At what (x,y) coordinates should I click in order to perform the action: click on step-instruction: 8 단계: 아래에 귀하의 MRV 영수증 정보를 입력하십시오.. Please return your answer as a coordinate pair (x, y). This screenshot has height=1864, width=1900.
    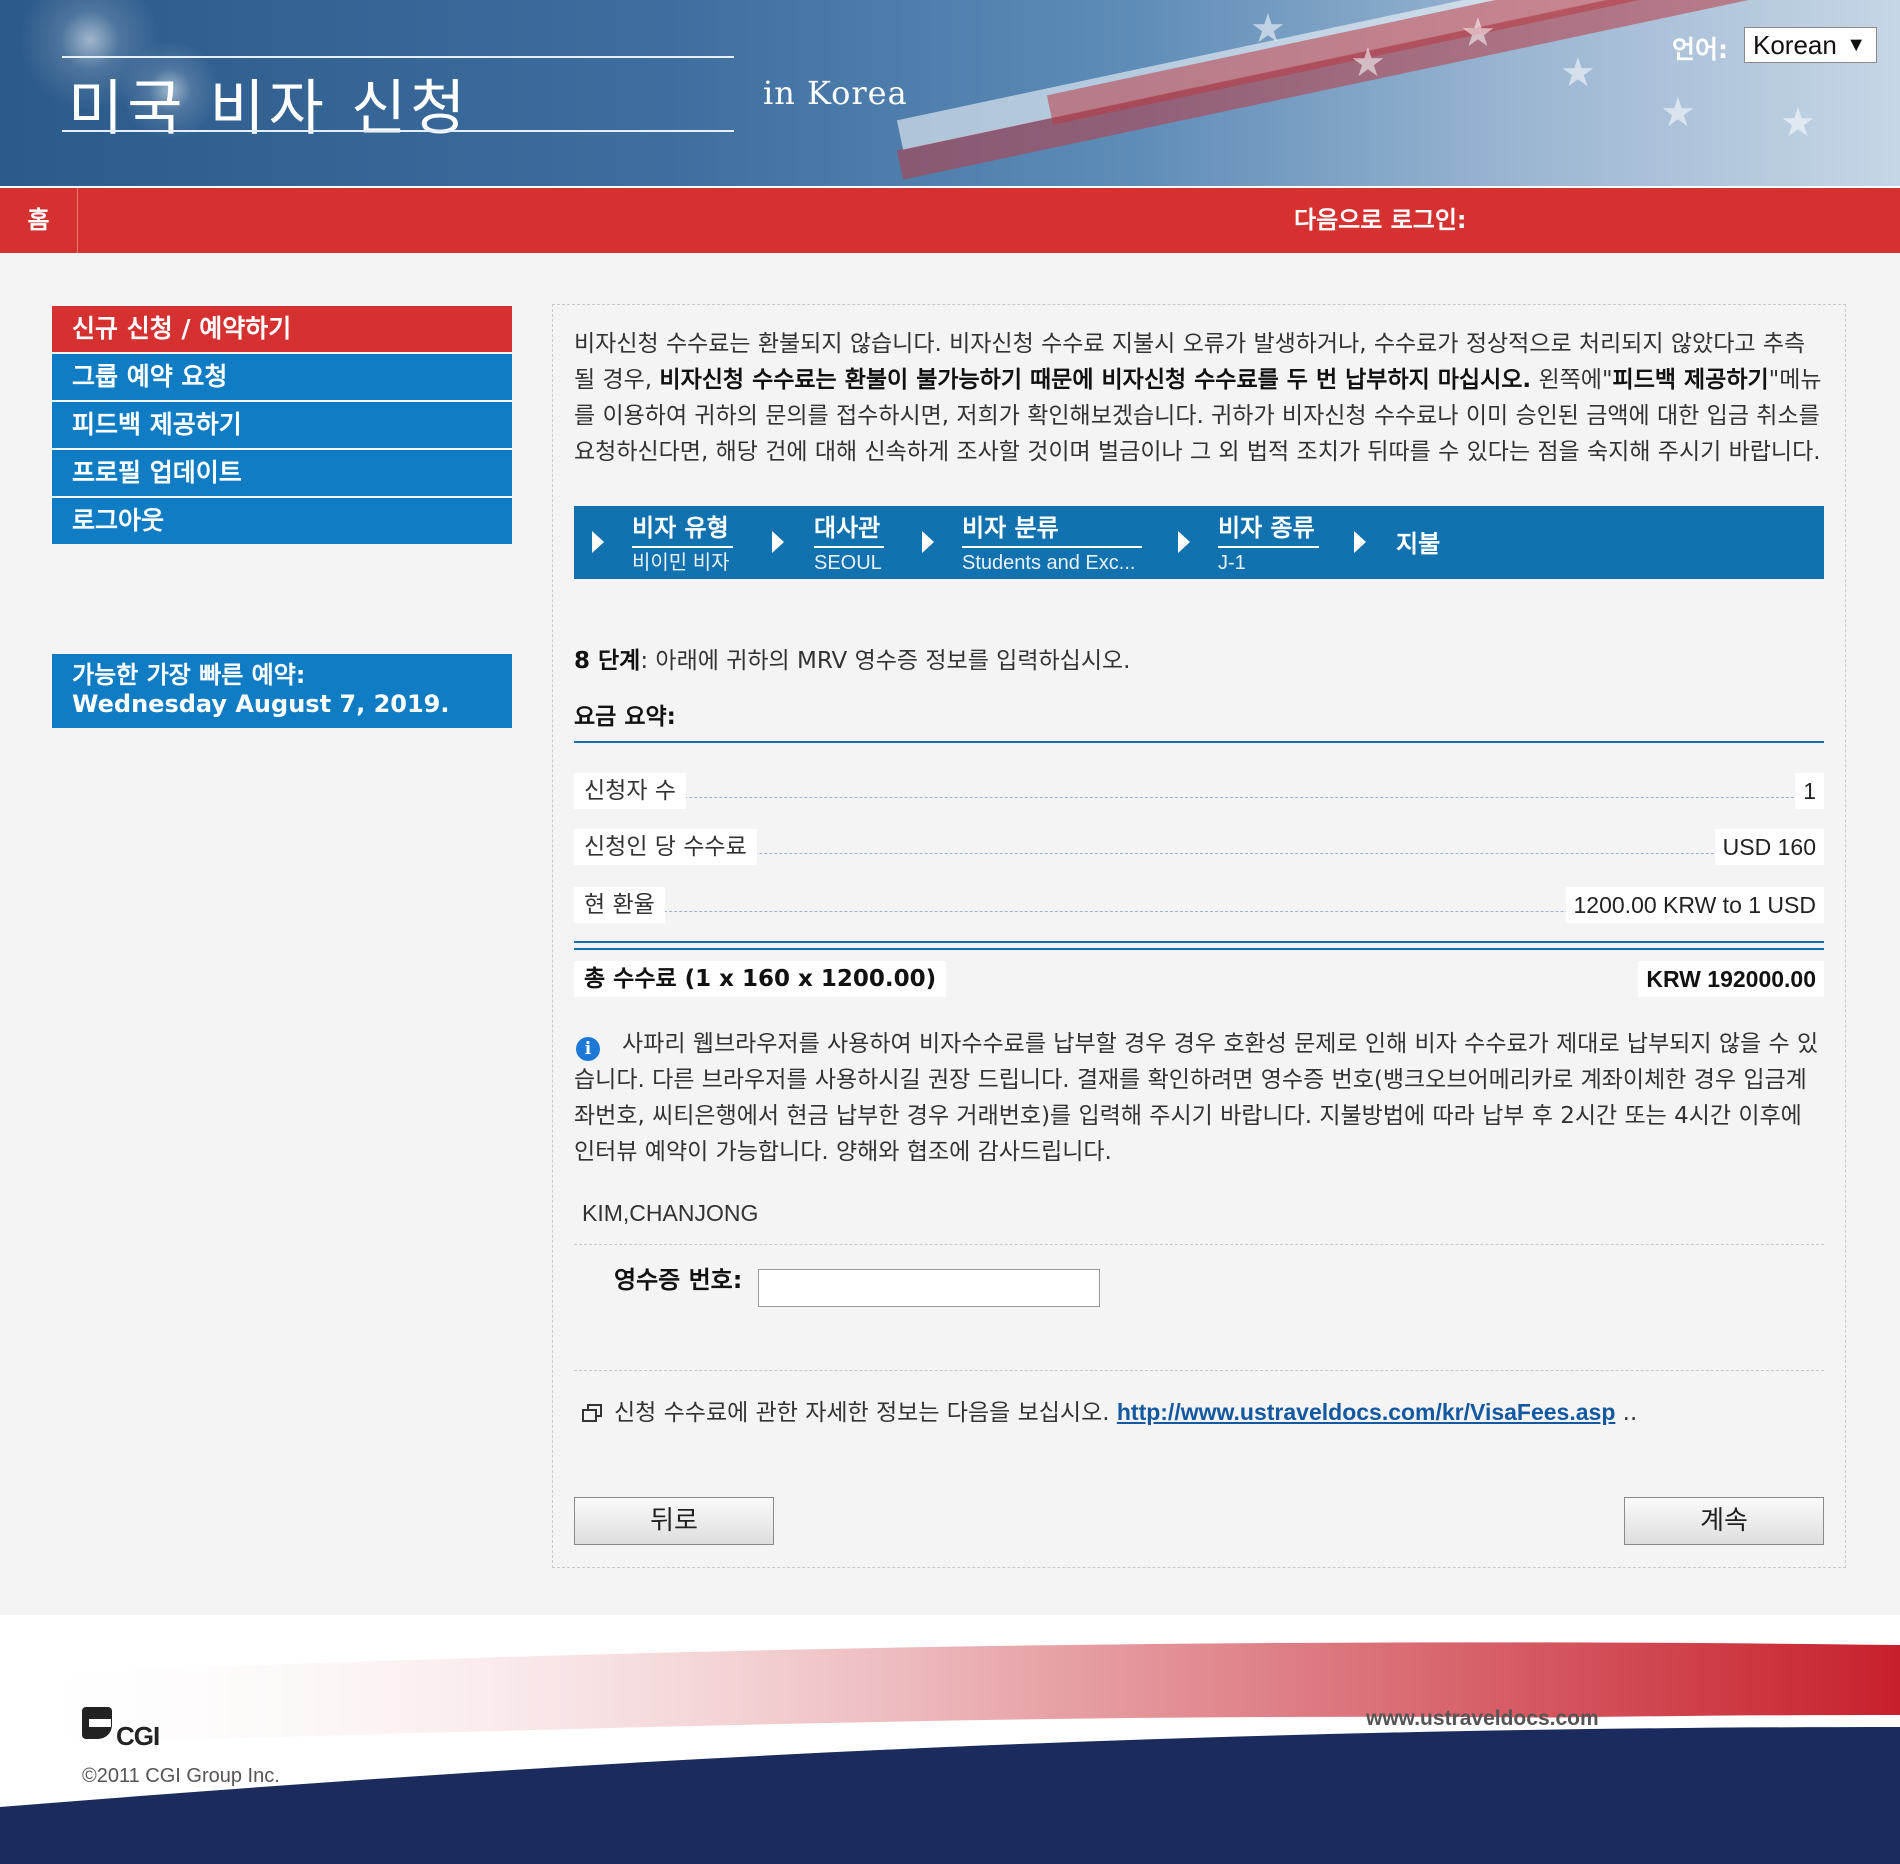
    Looking at the image, I should click on (852, 658).